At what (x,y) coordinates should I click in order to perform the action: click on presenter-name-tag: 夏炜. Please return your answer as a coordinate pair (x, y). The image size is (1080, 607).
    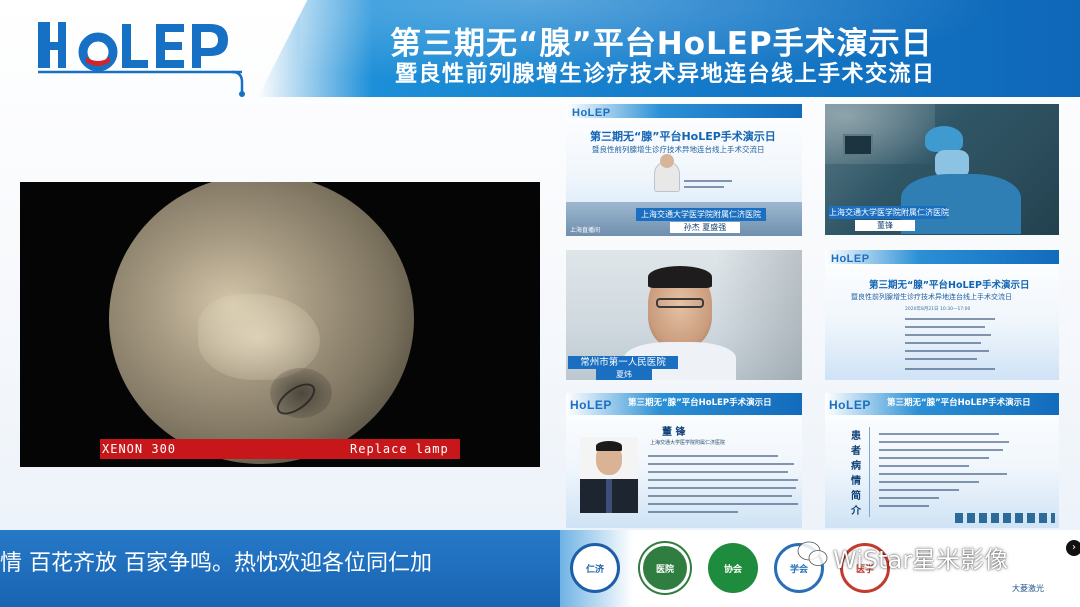
    Looking at the image, I should click on (624, 374).